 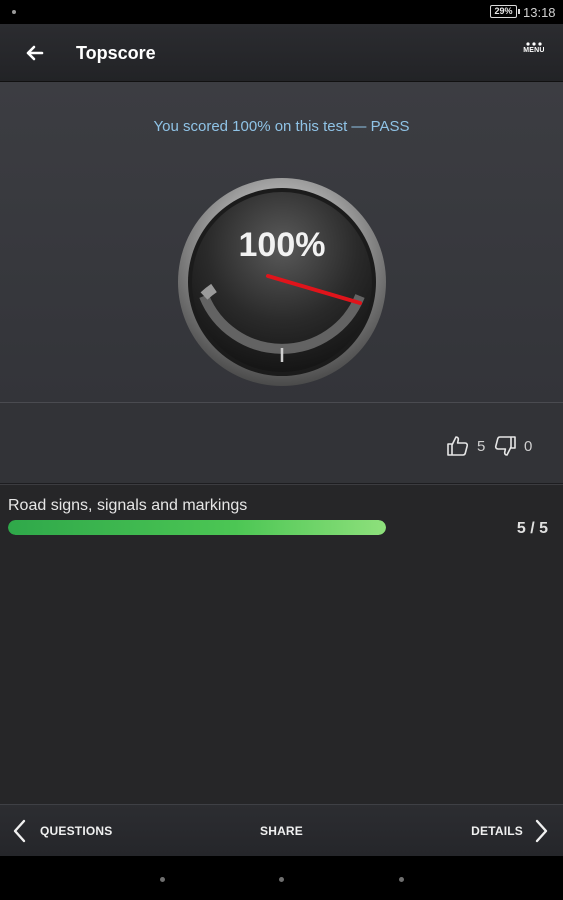 I want to click on more-dots-icon, so click(x=534, y=44).